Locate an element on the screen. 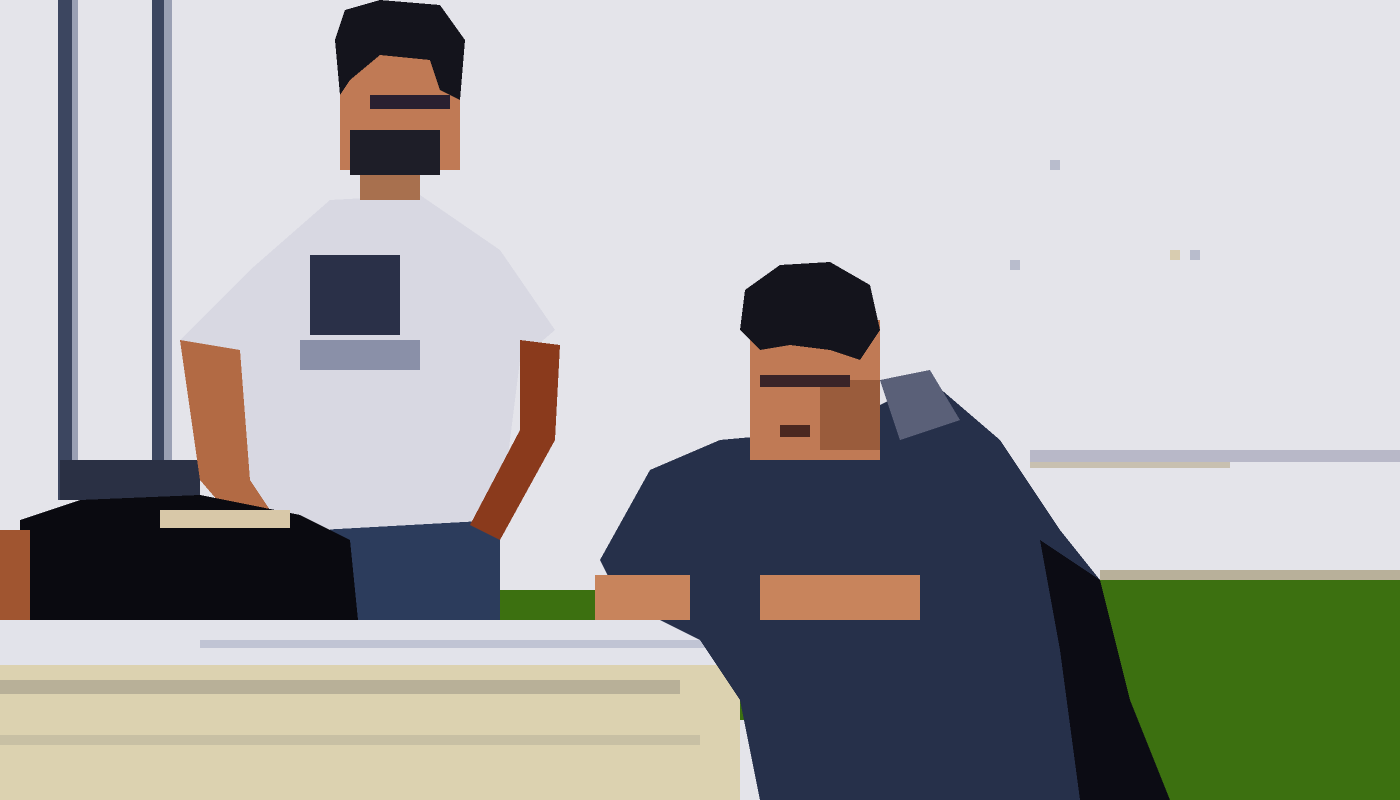  seated-man-mouth is located at coordinates (795, 431).